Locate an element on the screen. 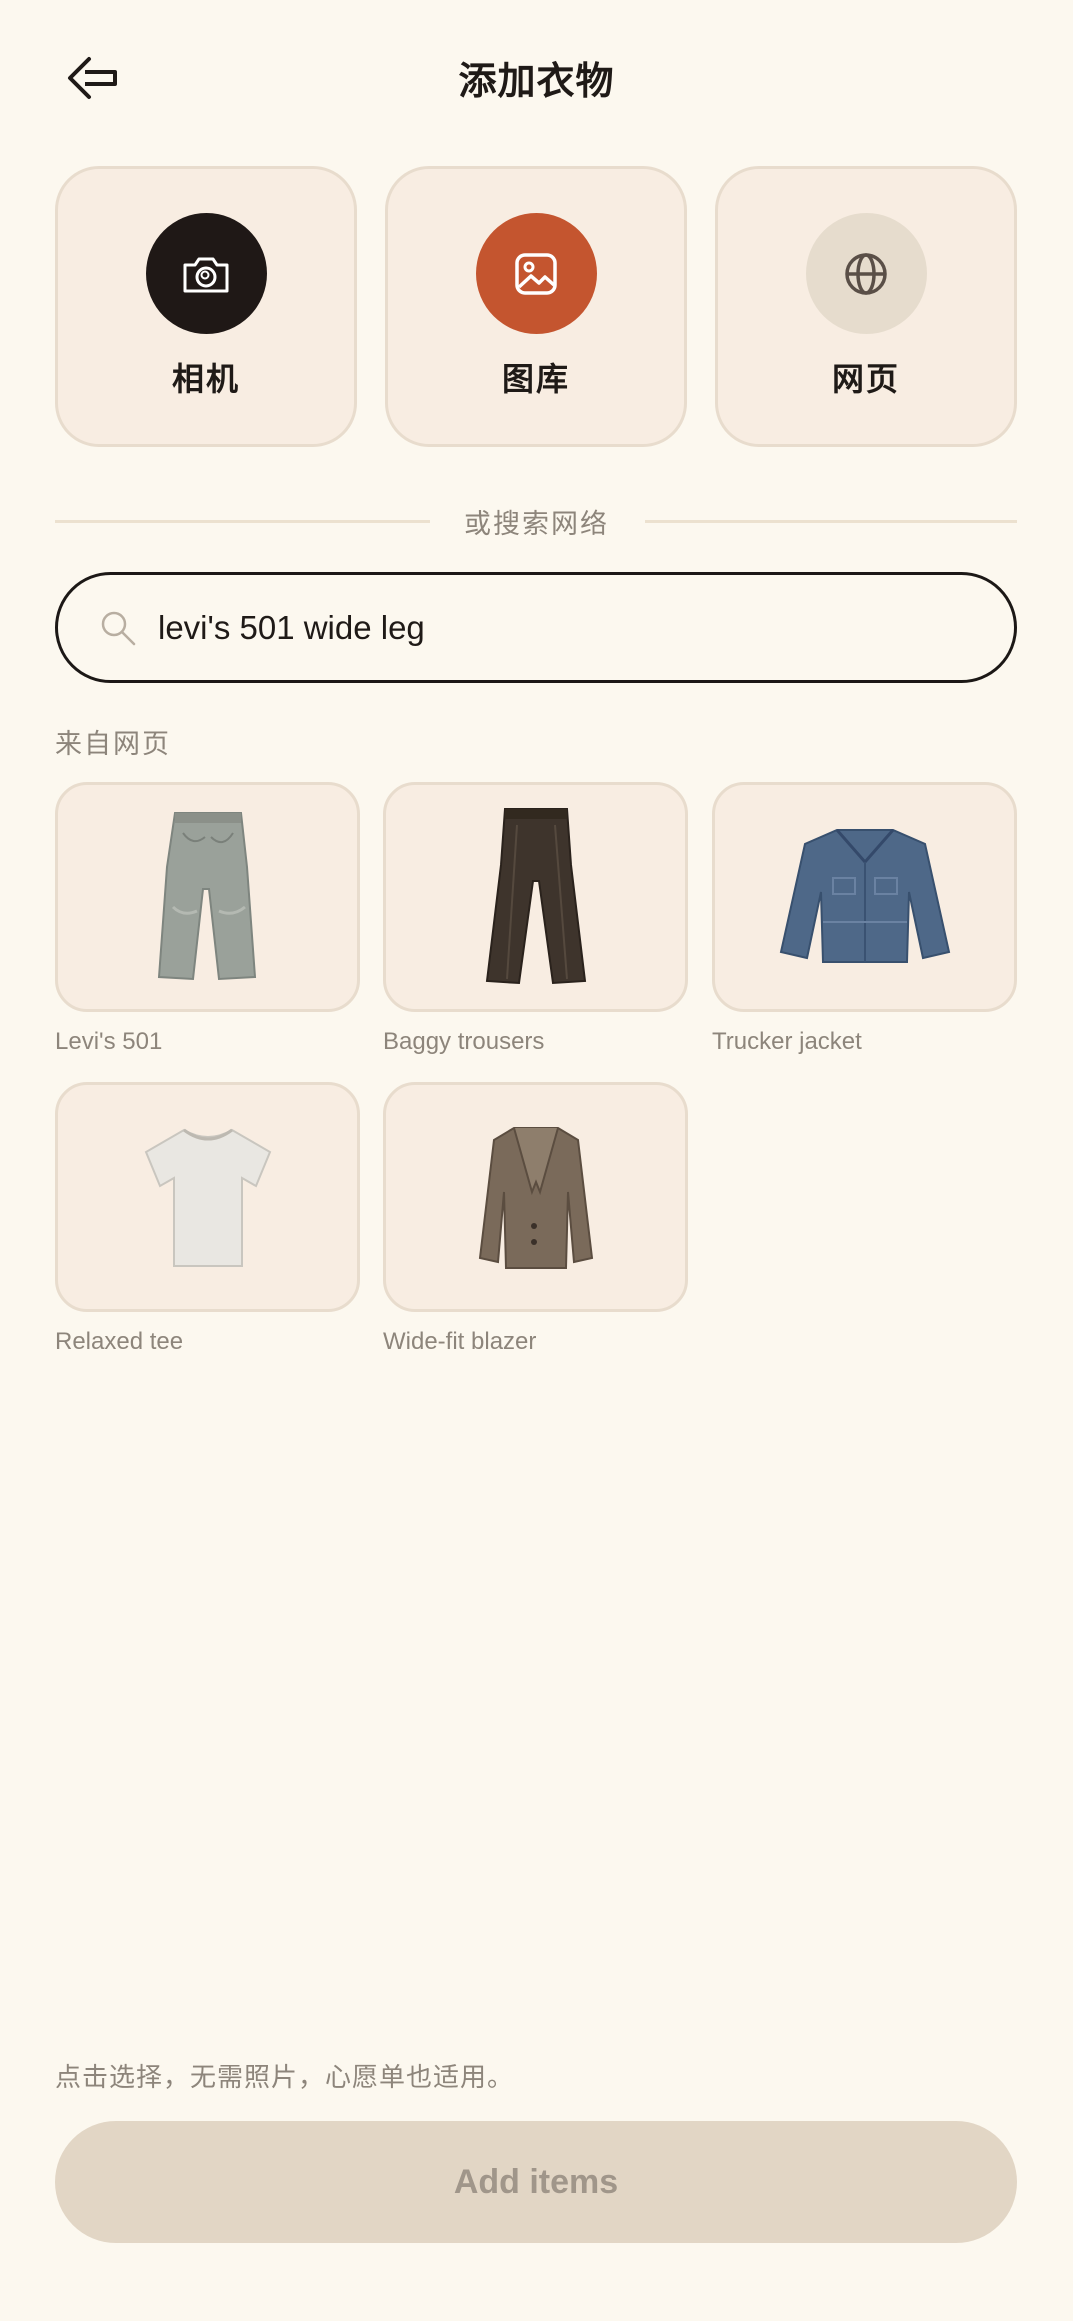  source-gallery-card: 图库 is located at coordinates (536, 306).